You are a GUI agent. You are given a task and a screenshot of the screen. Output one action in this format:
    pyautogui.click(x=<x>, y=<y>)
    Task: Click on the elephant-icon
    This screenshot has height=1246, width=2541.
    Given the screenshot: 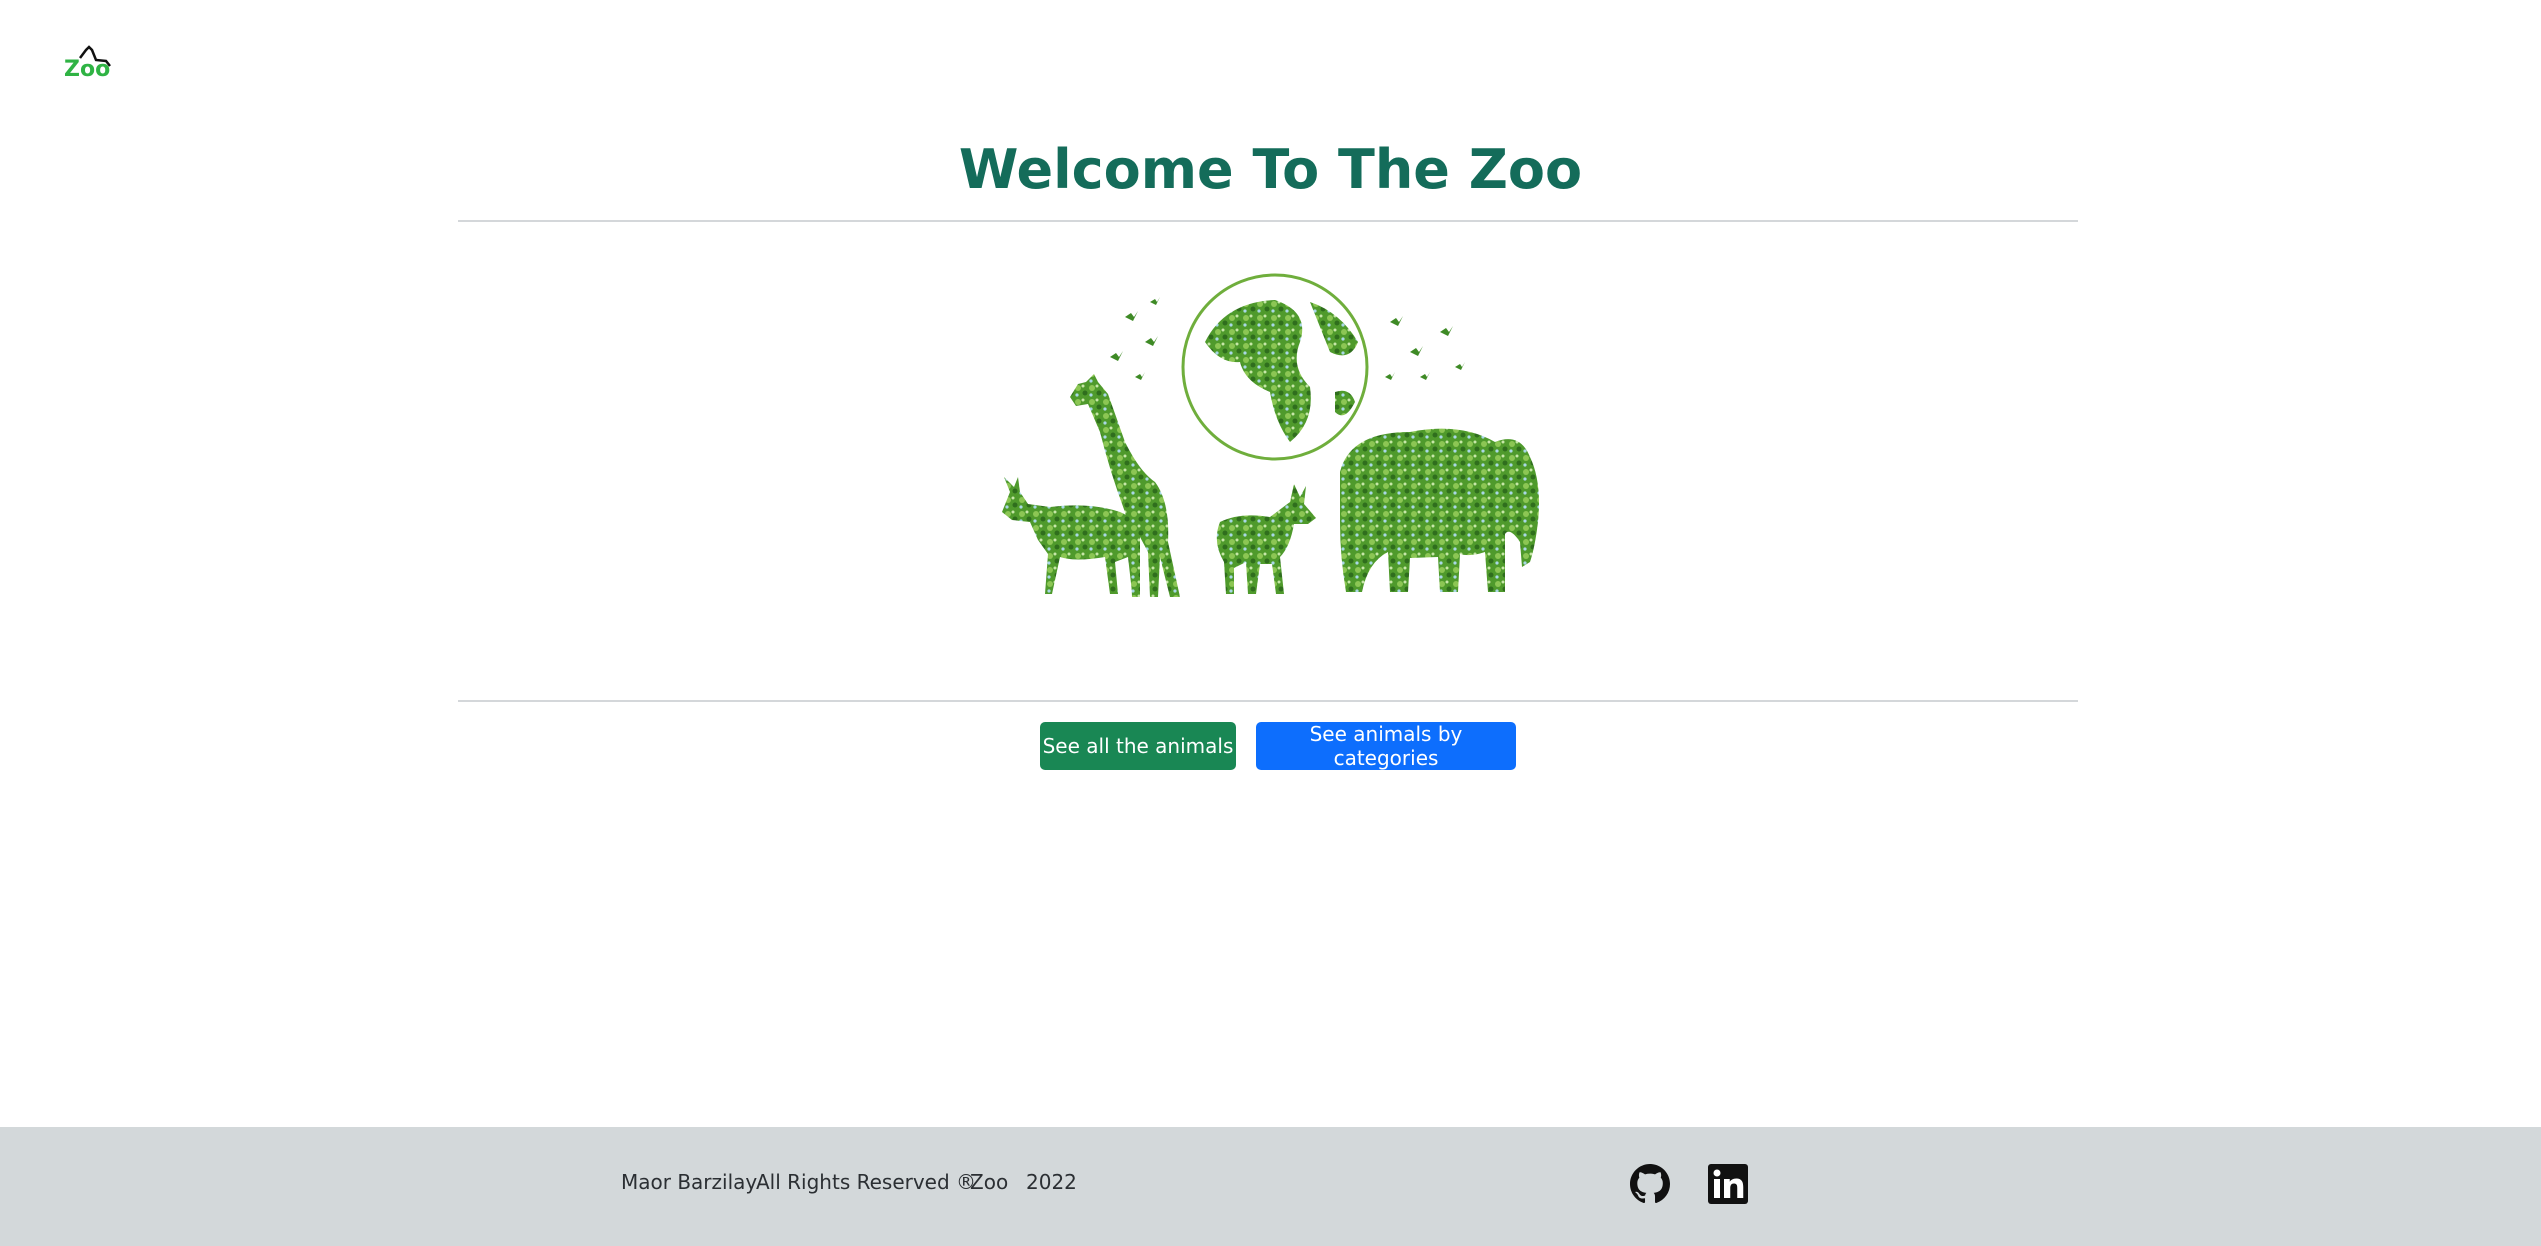 What is the action you would take?
    pyautogui.click(x=1439, y=510)
    